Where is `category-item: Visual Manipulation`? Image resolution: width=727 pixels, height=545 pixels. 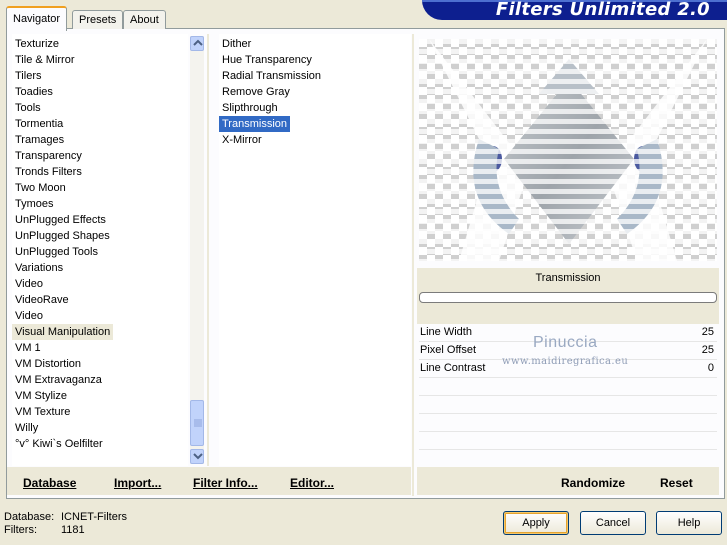
category-item: Visual Manipulation is located at coordinates (63, 332).